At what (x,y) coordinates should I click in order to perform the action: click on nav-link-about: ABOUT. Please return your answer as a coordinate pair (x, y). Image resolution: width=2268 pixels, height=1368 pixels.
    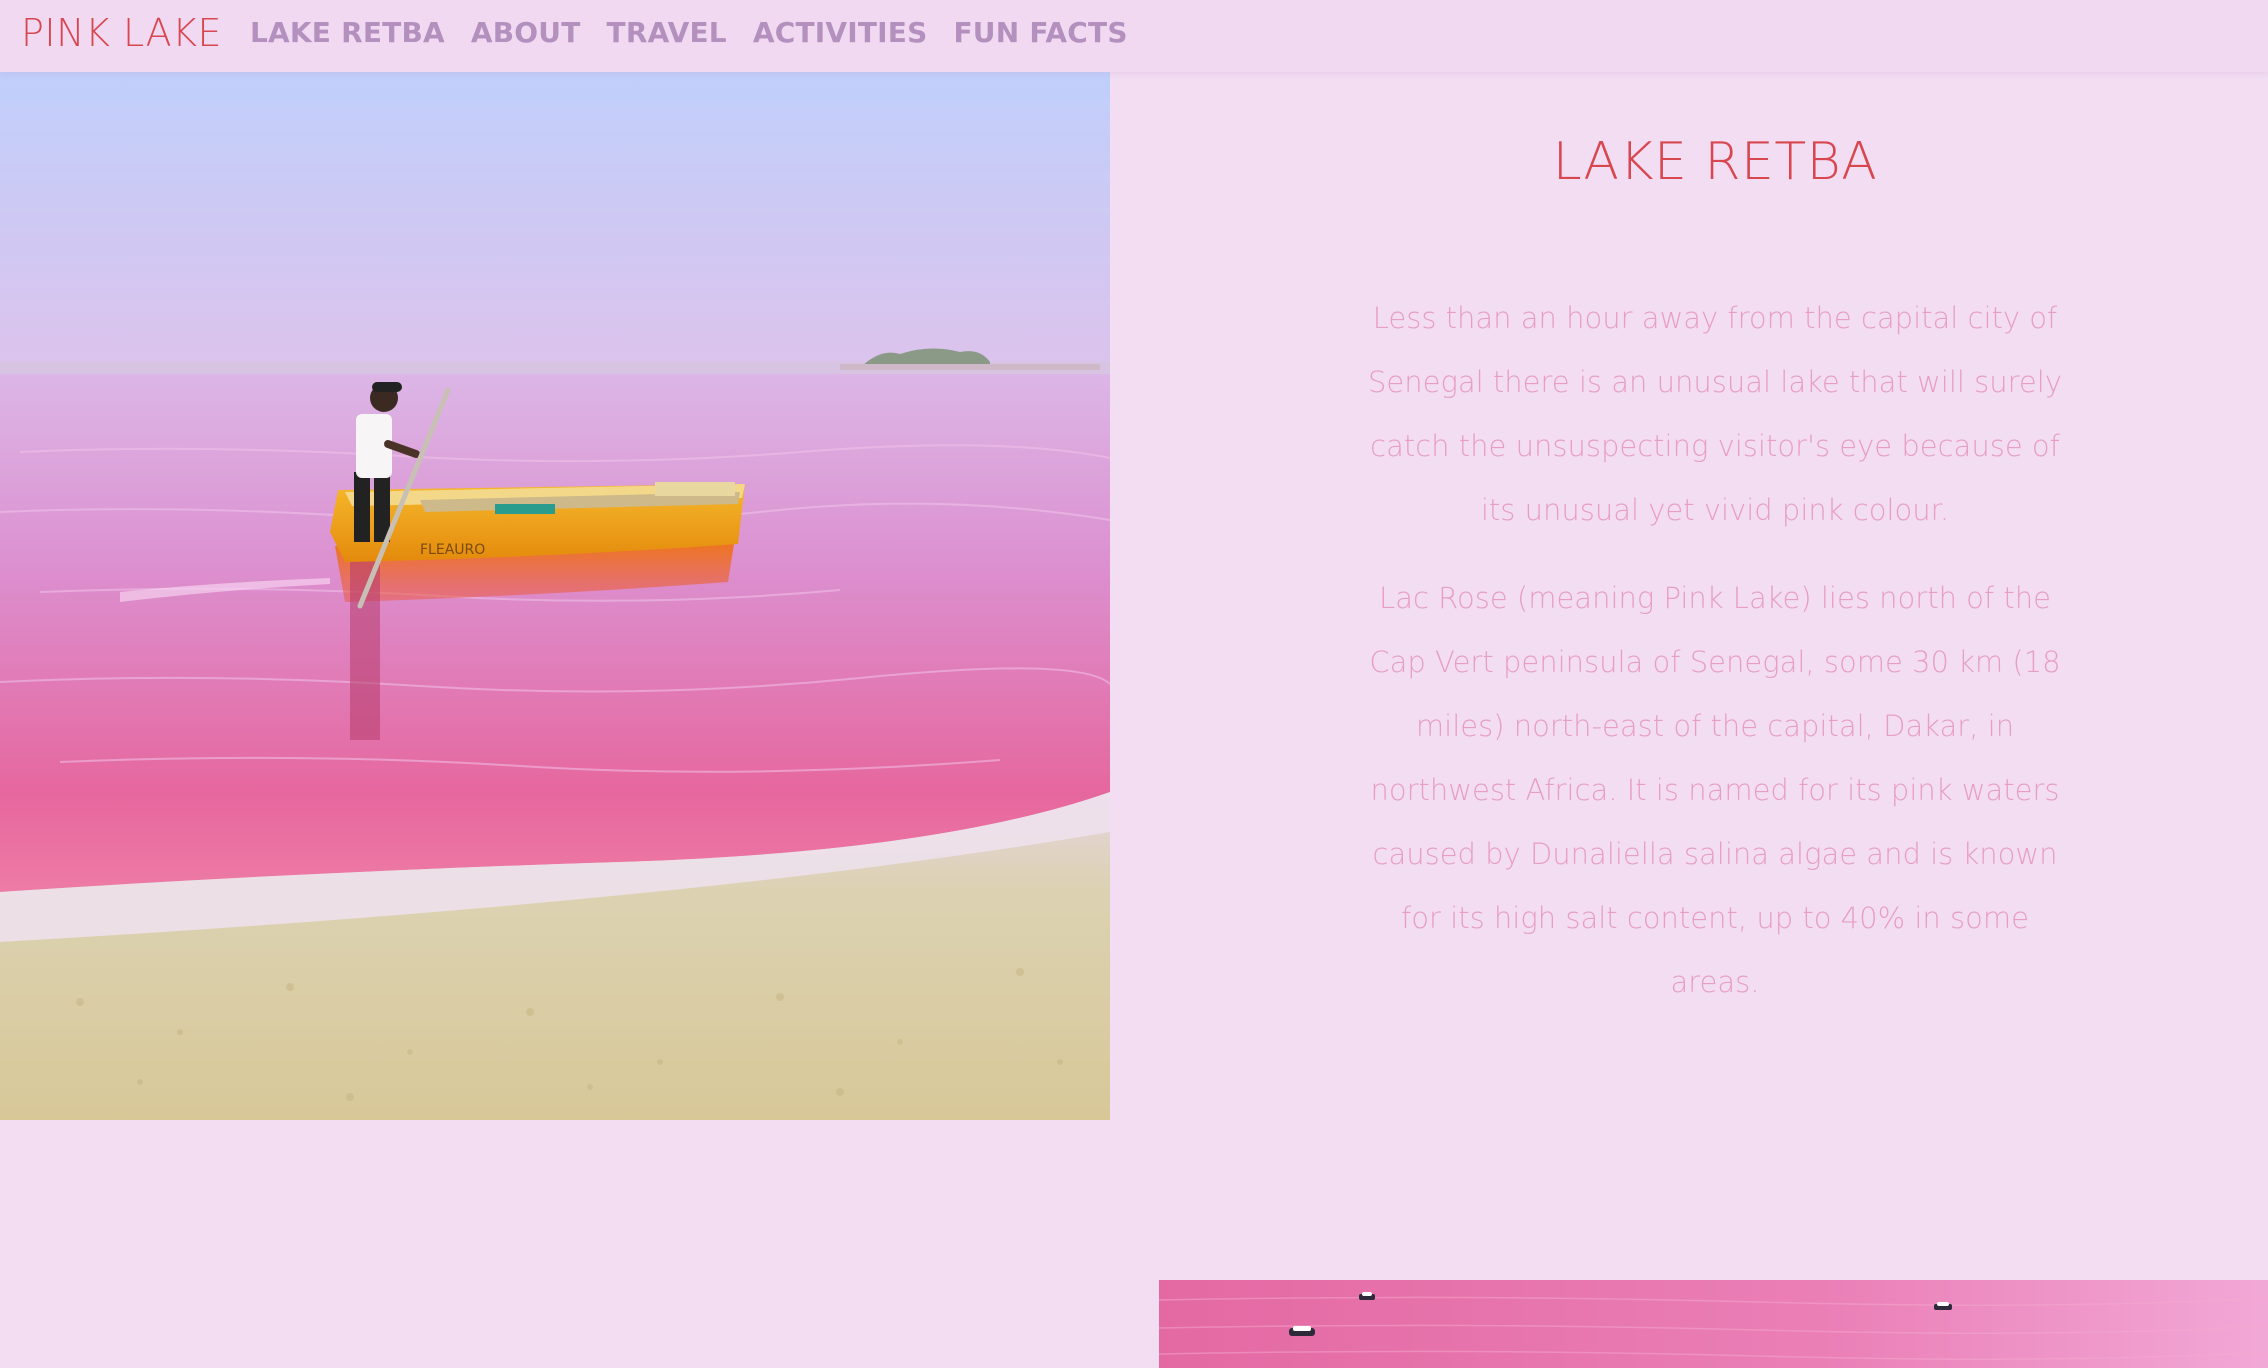
    Looking at the image, I should click on (526, 32).